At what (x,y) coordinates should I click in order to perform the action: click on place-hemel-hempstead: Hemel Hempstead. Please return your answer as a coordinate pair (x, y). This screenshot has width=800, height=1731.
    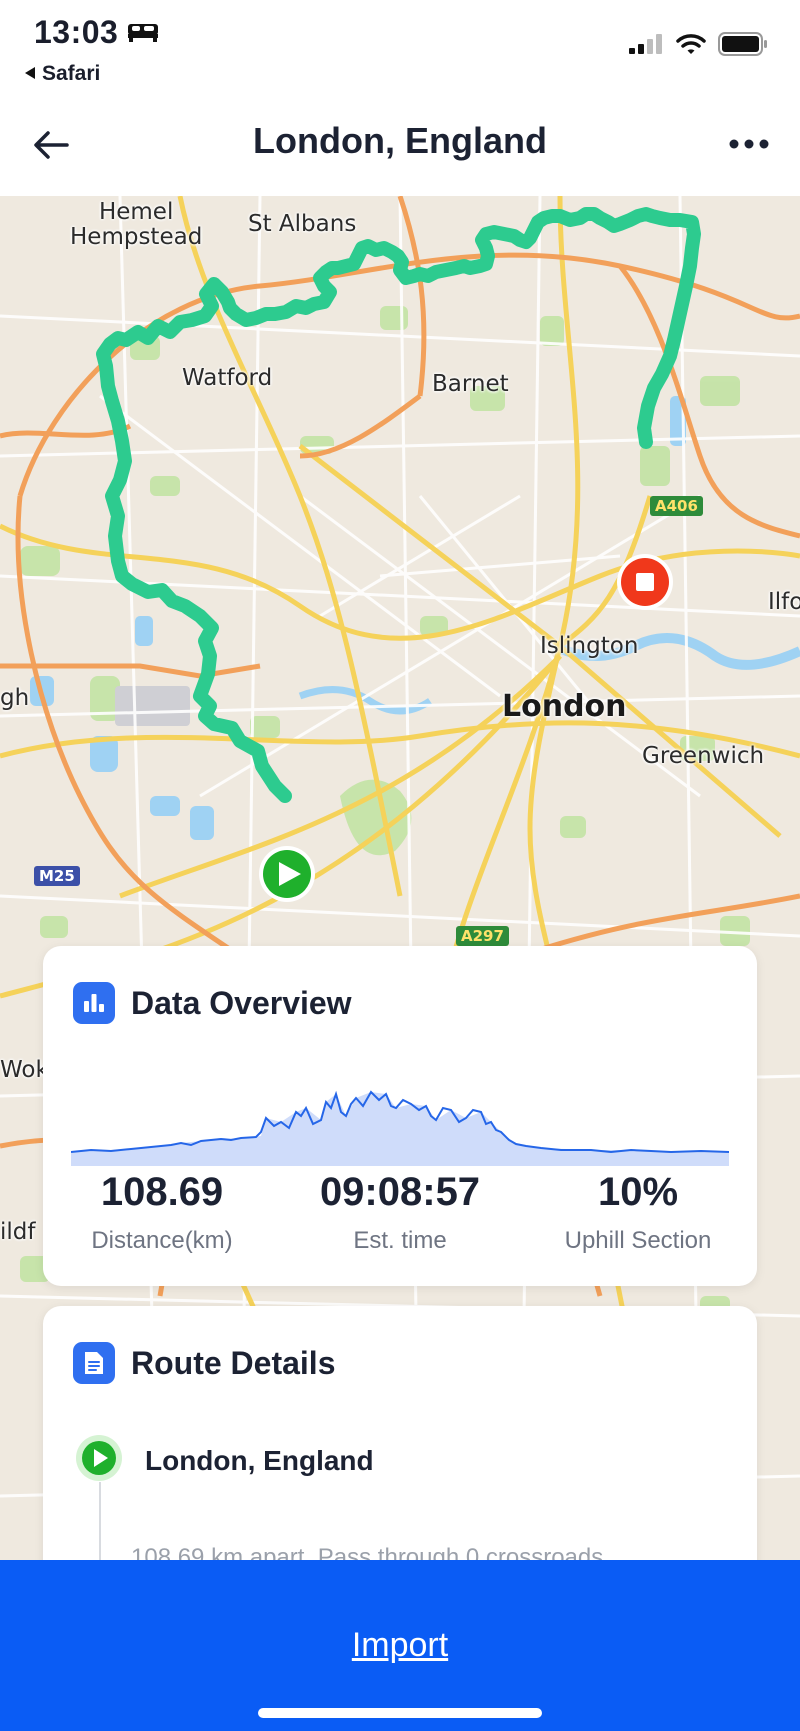
    Looking at the image, I should click on (136, 225).